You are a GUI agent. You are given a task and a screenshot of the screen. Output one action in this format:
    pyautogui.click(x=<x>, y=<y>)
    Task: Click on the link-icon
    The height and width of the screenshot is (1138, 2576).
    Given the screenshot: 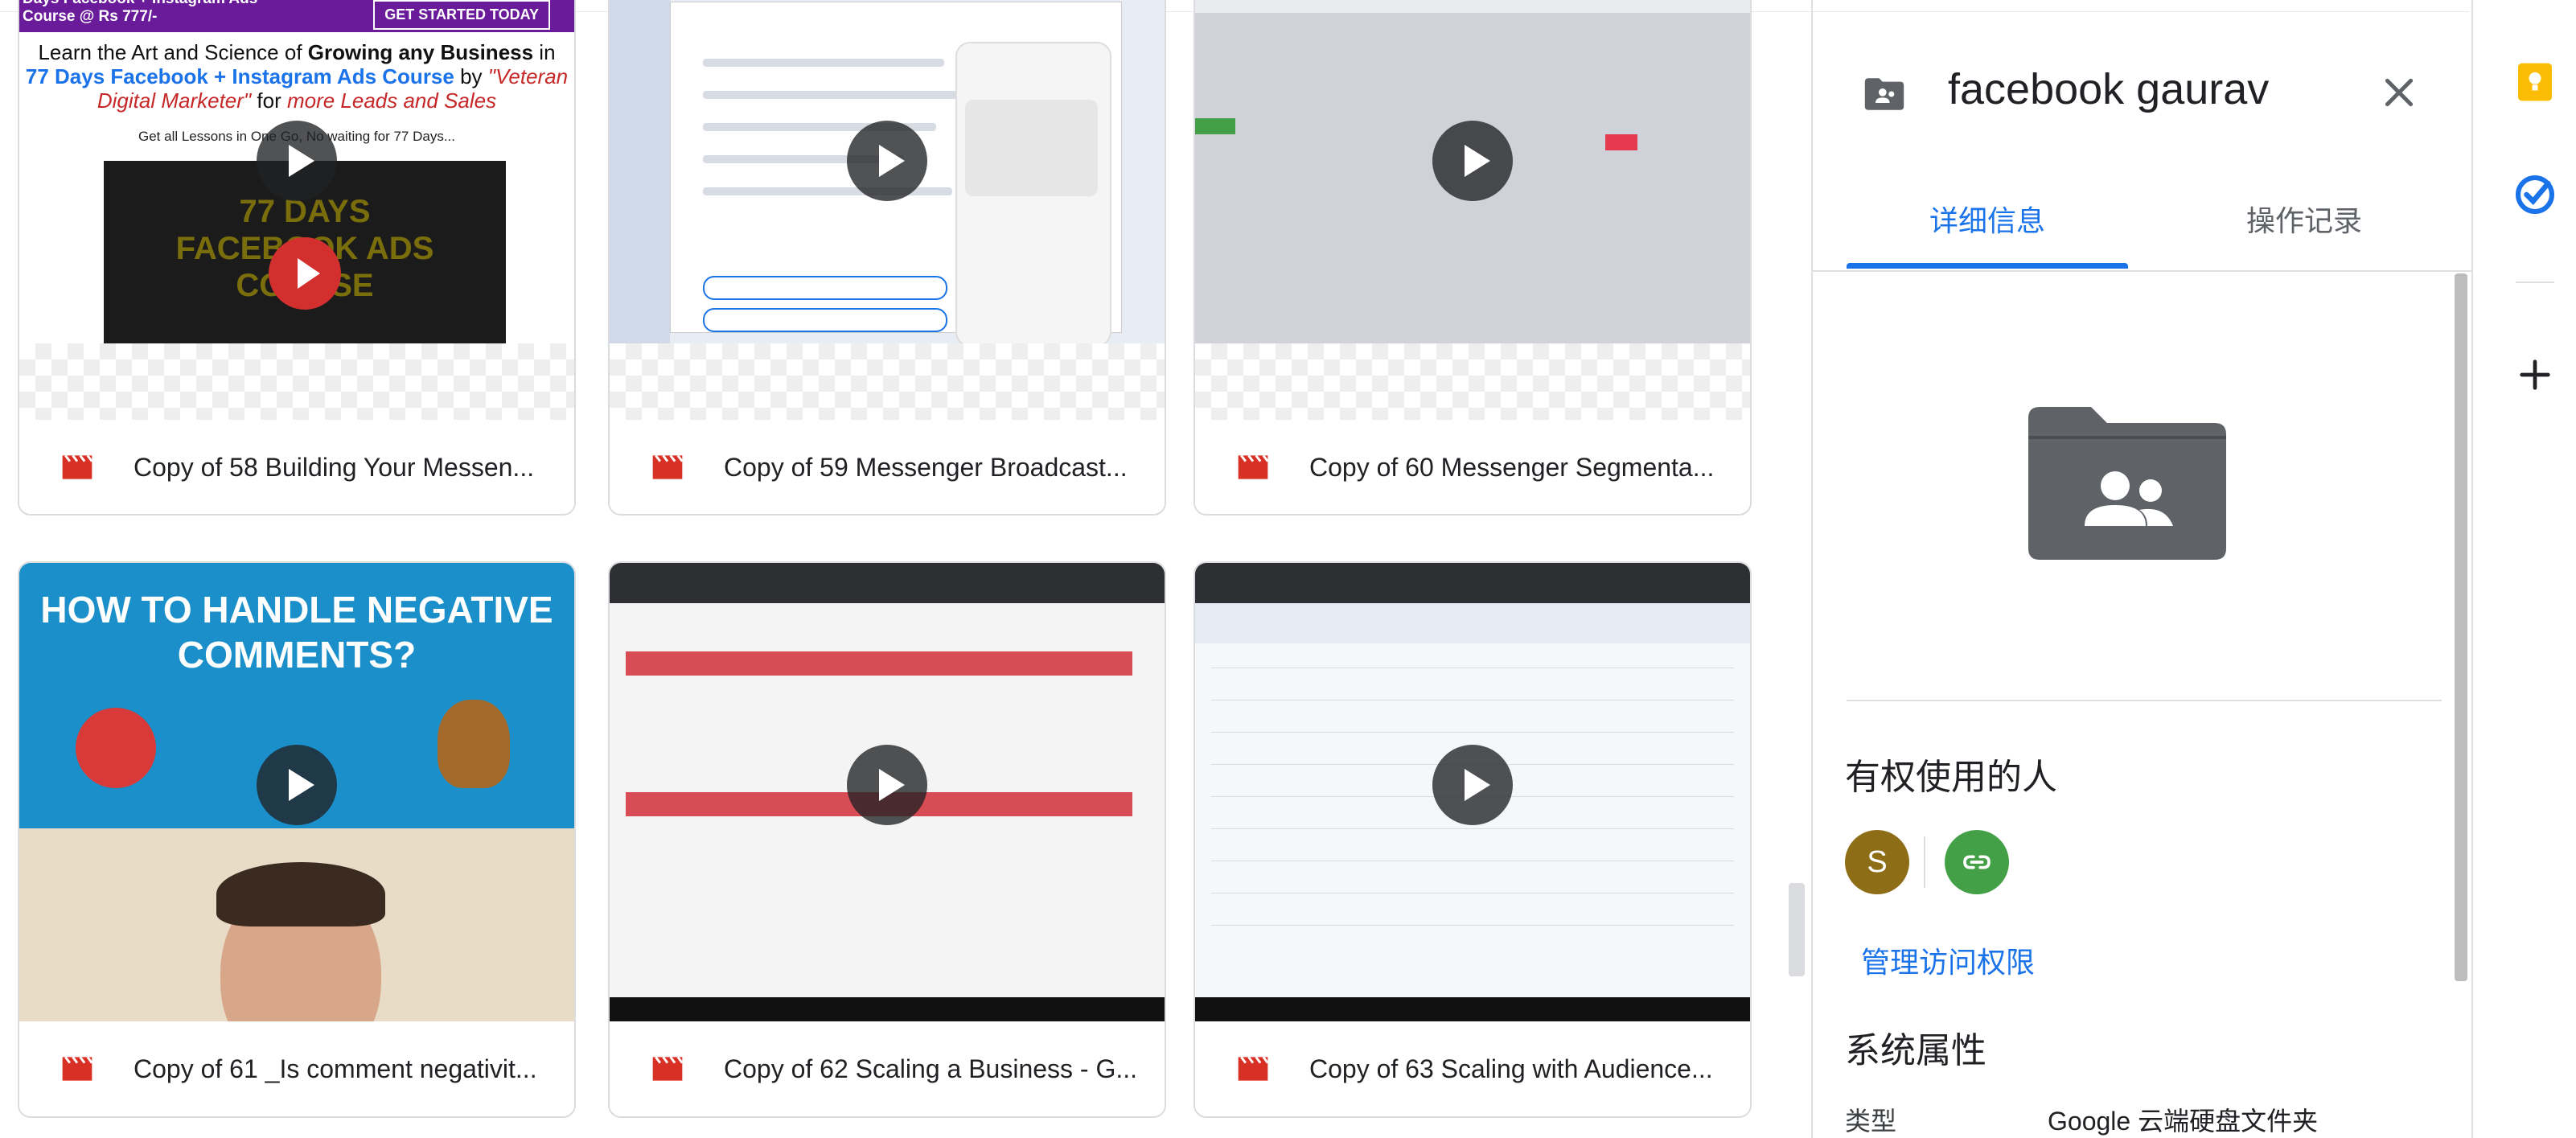 What is the action you would take?
    pyautogui.click(x=1977, y=862)
    